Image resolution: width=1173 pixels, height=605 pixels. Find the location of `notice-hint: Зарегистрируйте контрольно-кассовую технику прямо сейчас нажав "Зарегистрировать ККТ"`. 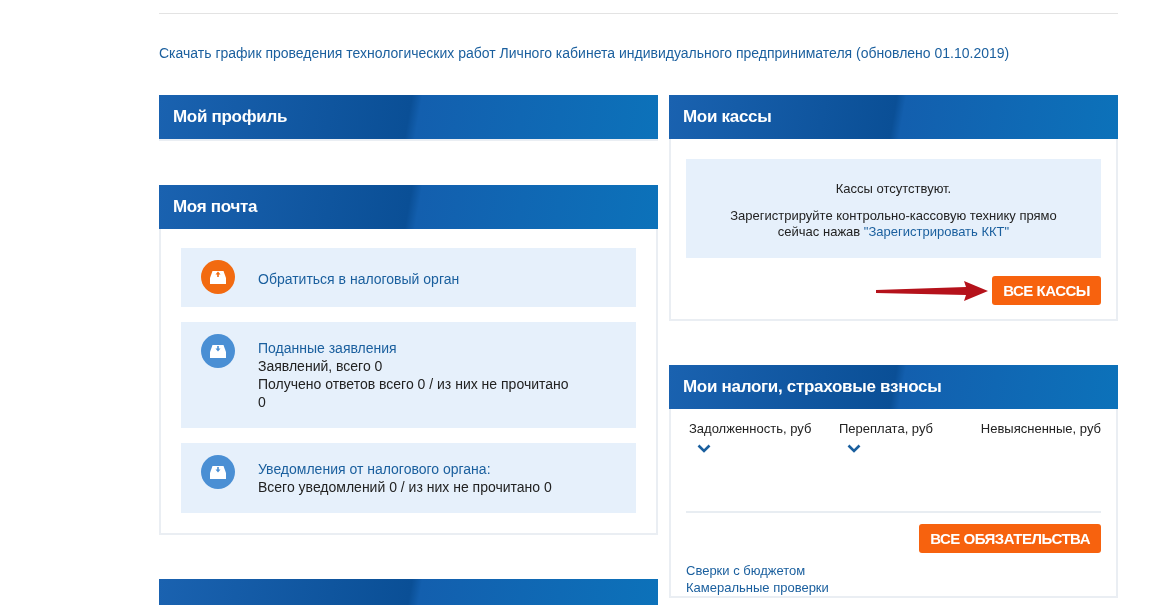

notice-hint: Зарегистрируйте контрольно-кассовую технику прямо сейчас нажав "Зарегистрировать ККТ" is located at coordinates (893, 224).